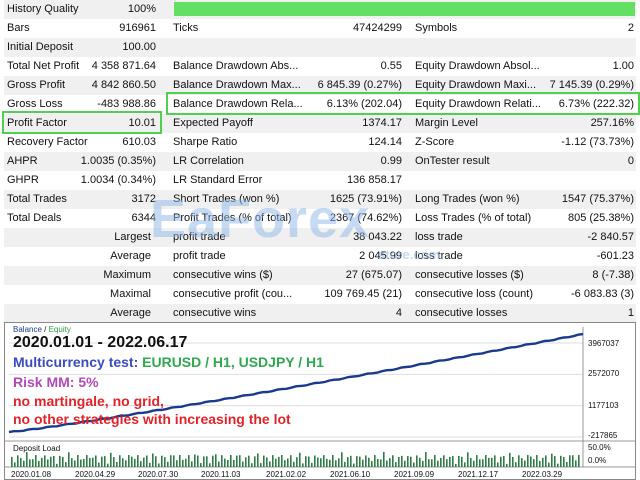  What do you see at coordinates (320, 47) in the screenshot?
I see `report-row: Initial Deposit 100.00` at bounding box center [320, 47].